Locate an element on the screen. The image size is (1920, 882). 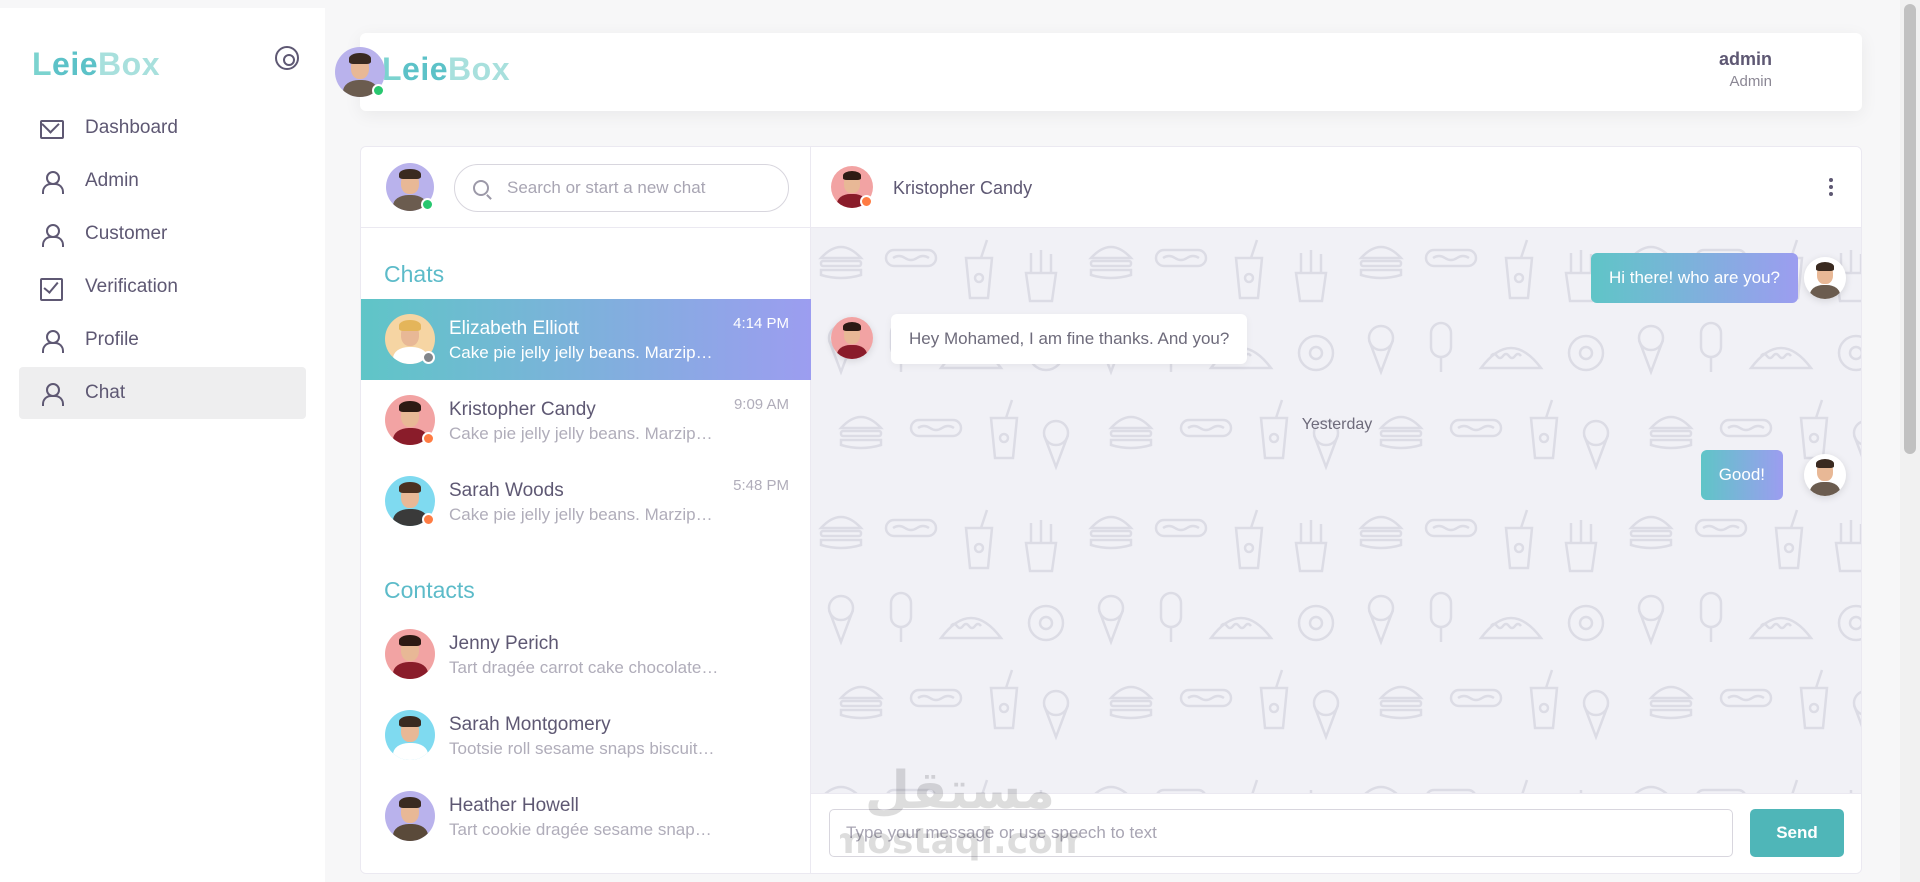
watermark: مستقل mostaql.com is located at coordinates (960, 811).